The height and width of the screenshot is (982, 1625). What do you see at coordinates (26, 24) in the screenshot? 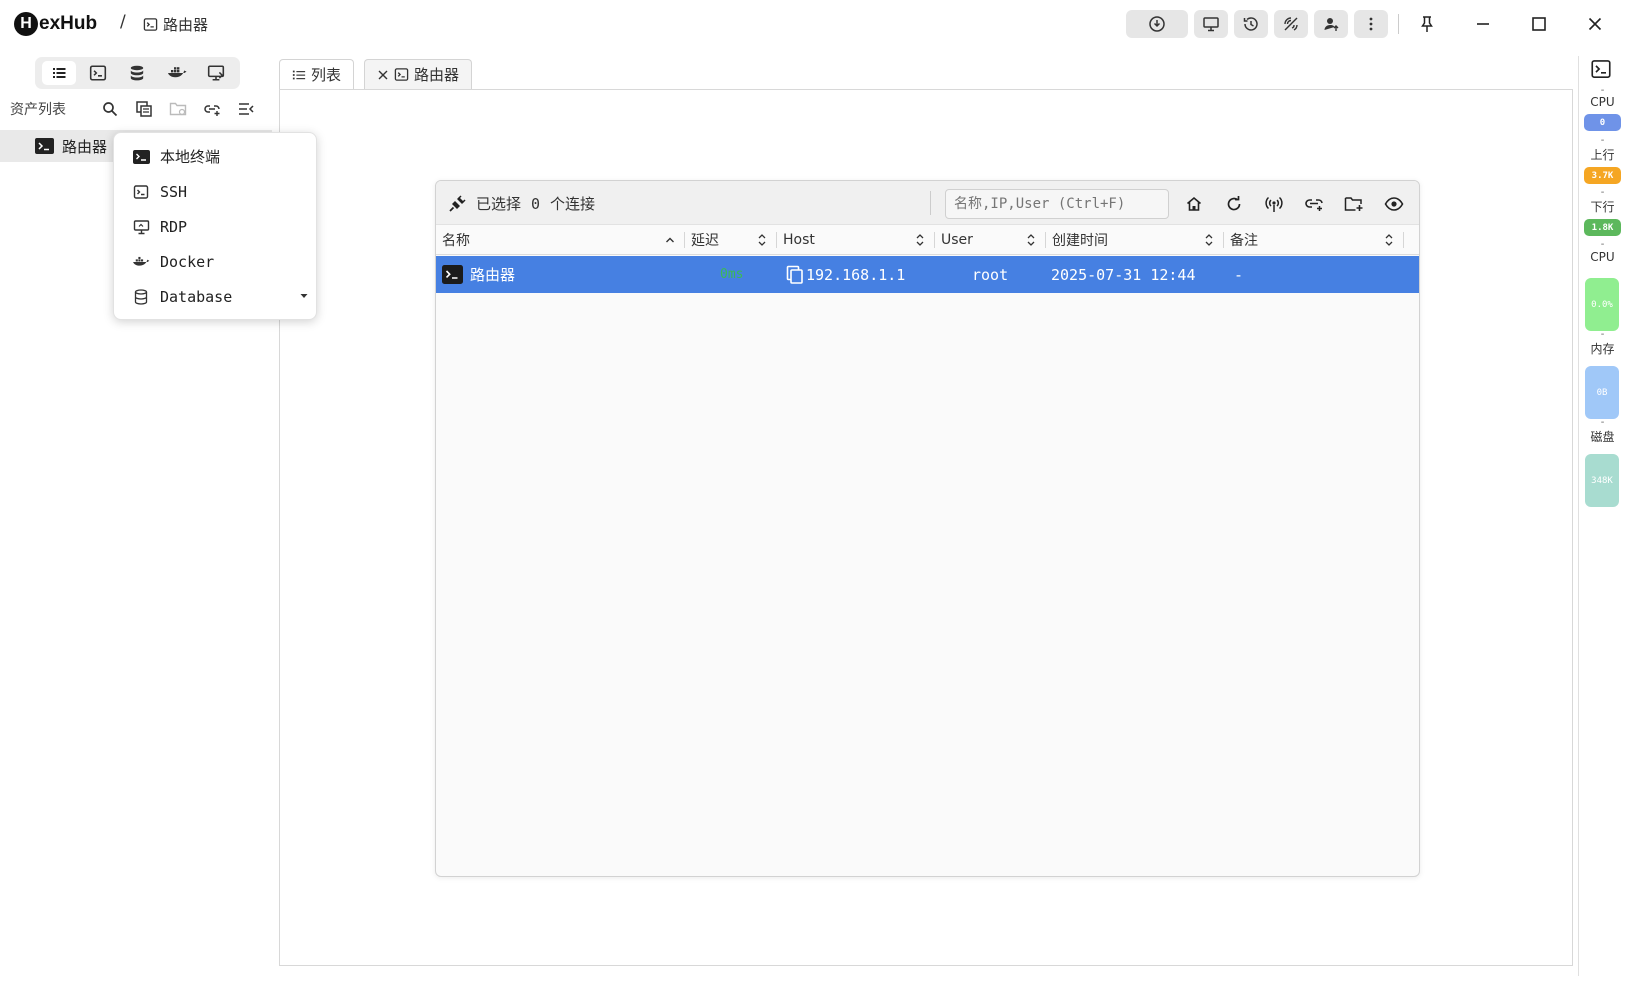
I see `logo-mark: H` at bounding box center [26, 24].